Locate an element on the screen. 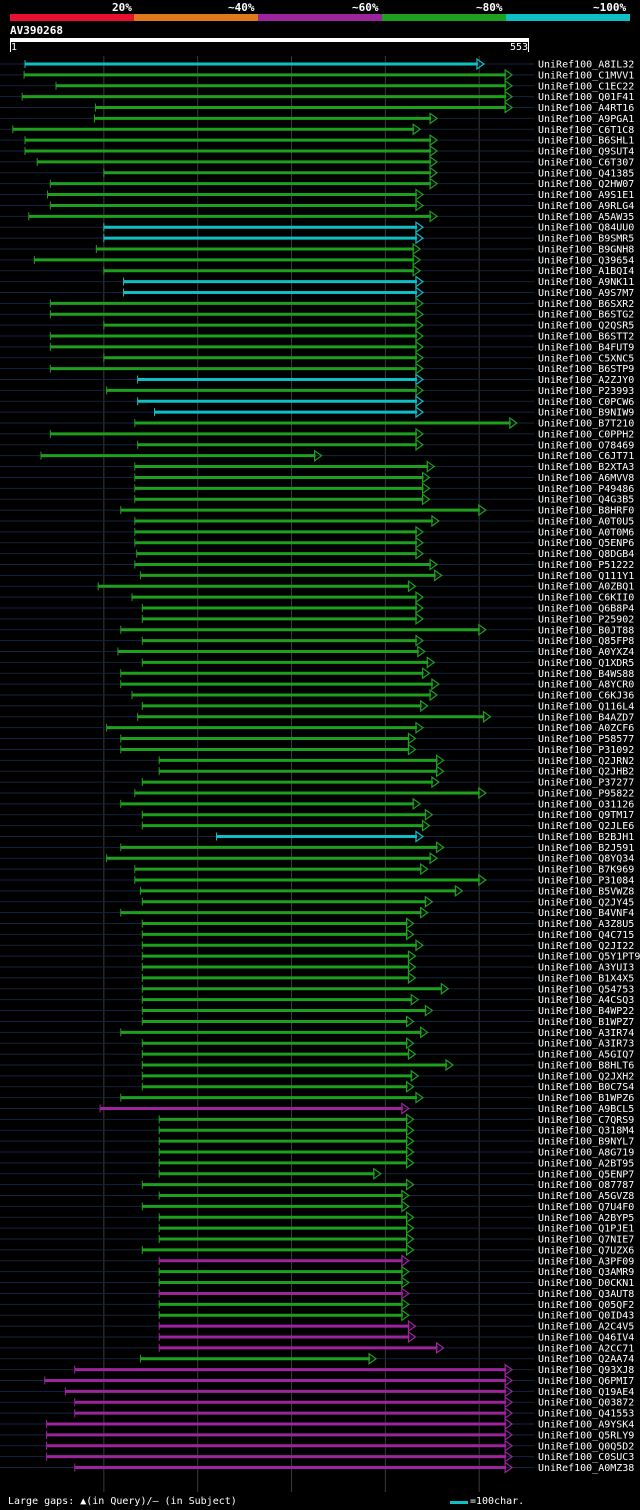 This screenshot has width=640, height=1510. hit-label: UniRef100_A2CC71 is located at coordinates (586, 1348).